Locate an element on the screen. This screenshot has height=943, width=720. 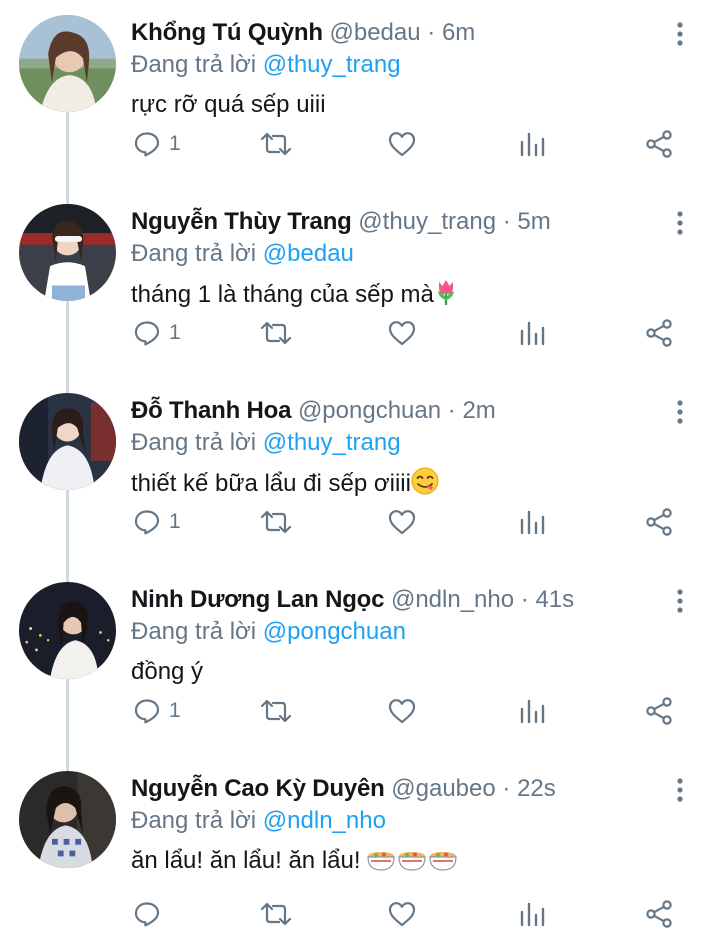
tweet-text-content: ăn lẩu! ăn lẩu! ăn lẩu! is located at coordinates (246, 860).